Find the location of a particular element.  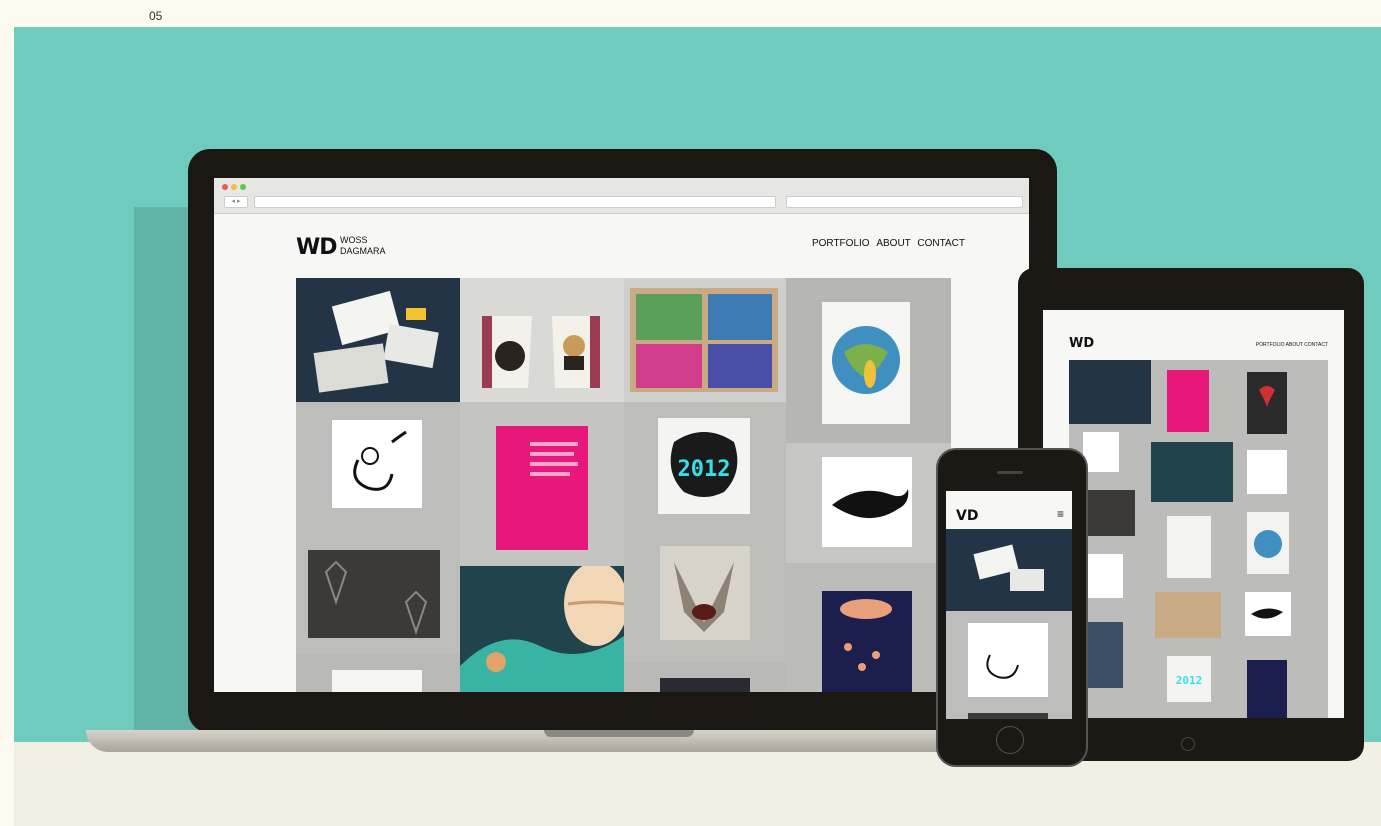

portfolio-item-illustrated-board is located at coordinates (705, 340).